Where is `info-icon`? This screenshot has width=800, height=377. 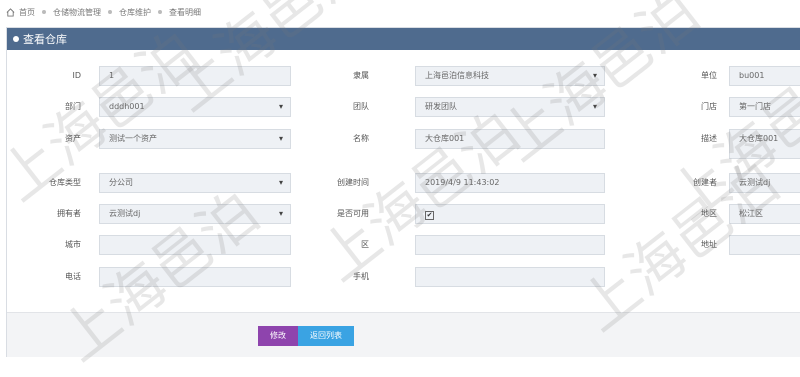
info-icon is located at coordinates (16, 39).